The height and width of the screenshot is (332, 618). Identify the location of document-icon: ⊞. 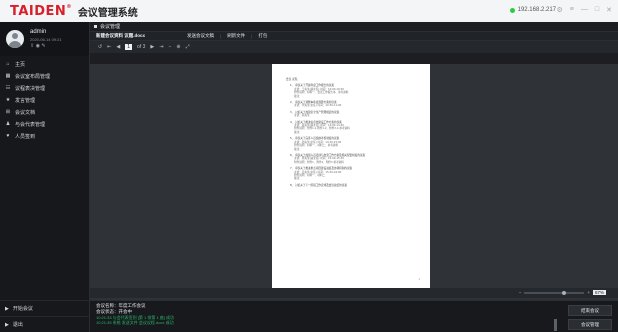
(8, 112).